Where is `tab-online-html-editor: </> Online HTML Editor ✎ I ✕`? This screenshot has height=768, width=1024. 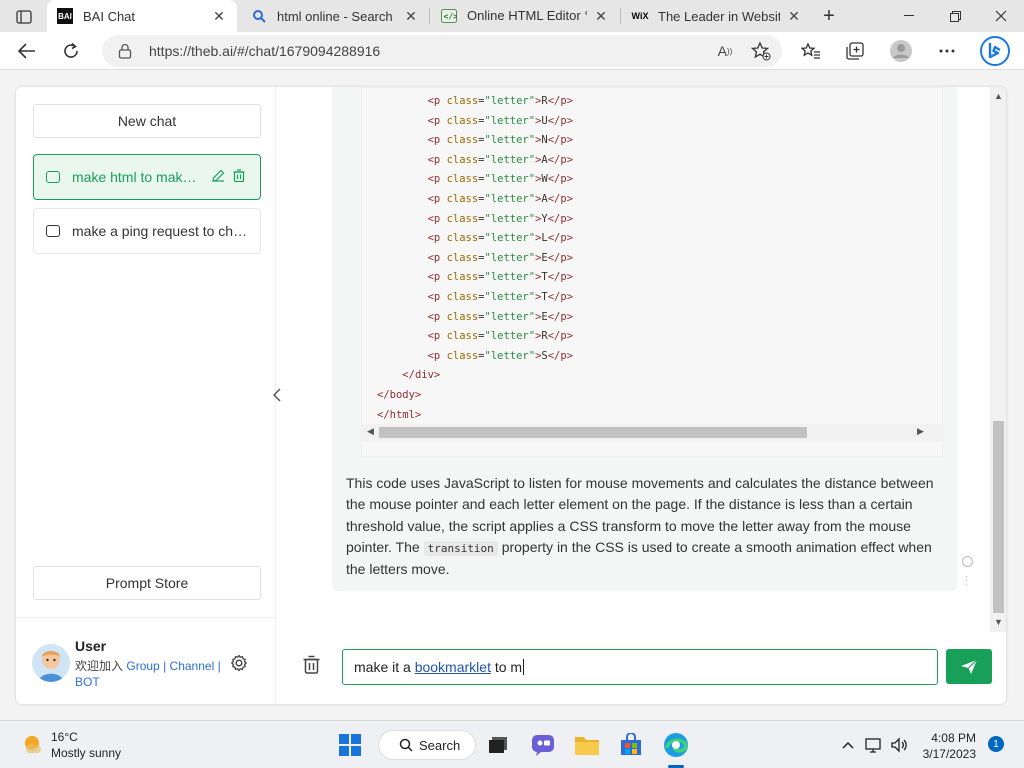
tab-online-html-editor: </> Online HTML Editor ✎ I ✕ is located at coordinates (525, 16).